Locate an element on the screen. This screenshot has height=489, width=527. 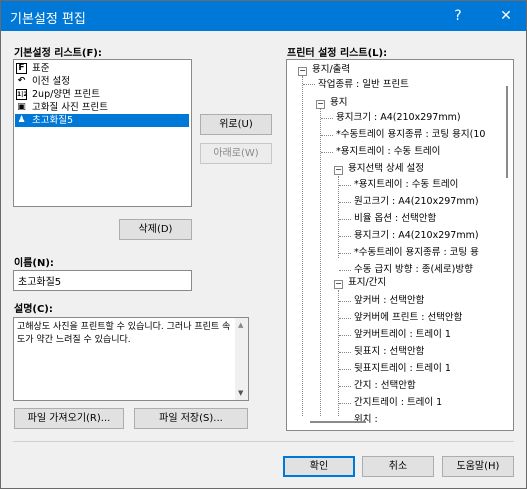
list-item-label: 고화질 사진 프린트 is located at coordinates (70, 107).